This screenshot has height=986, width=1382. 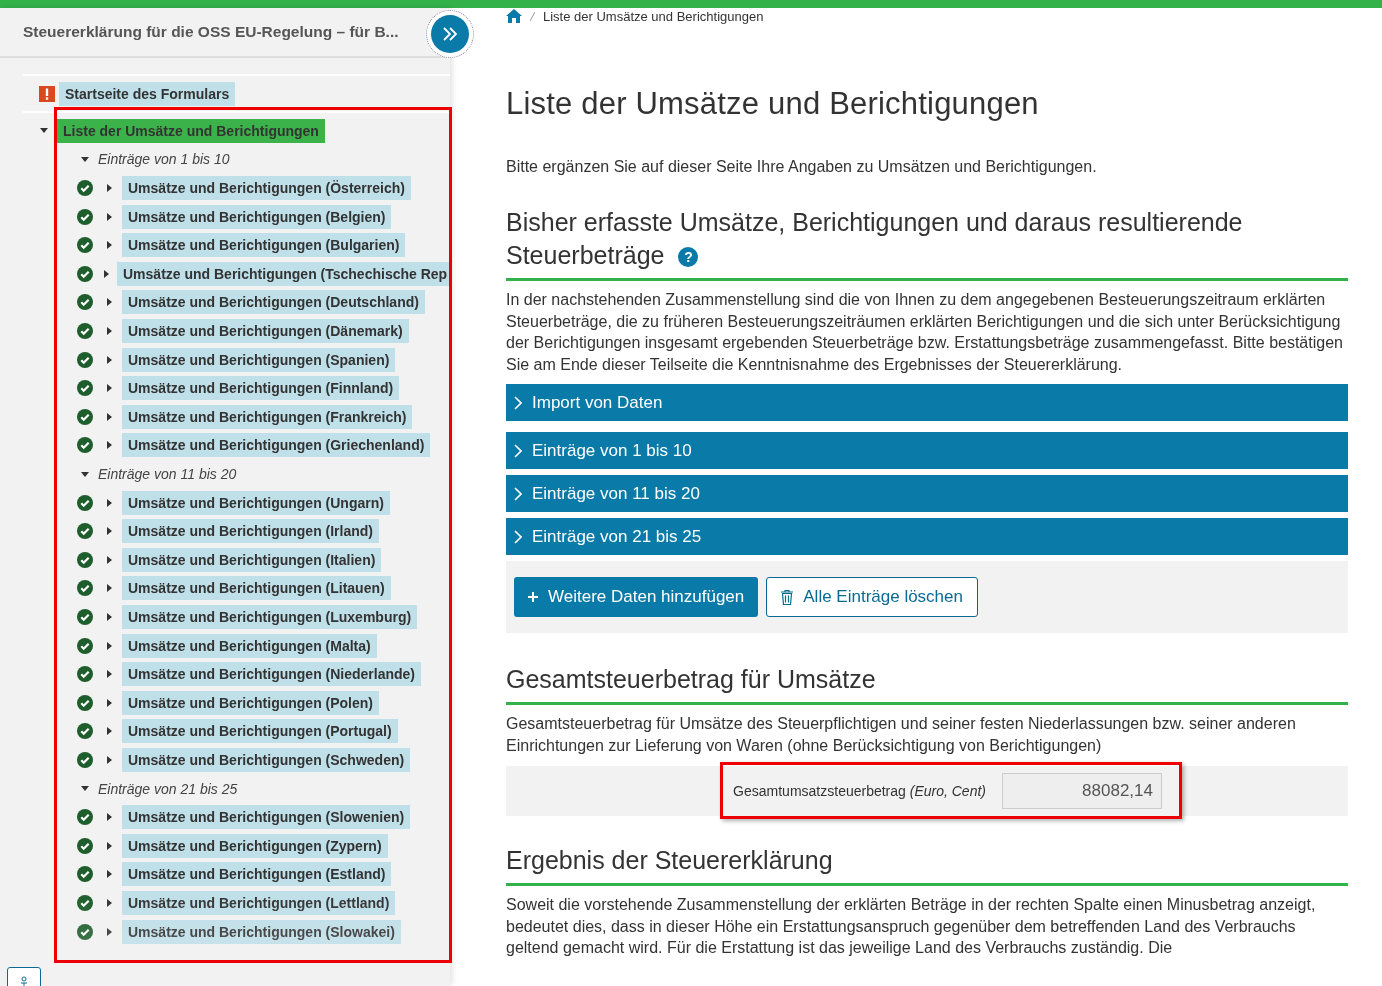 I want to click on delete-button: Alle Einträge löschen, so click(x=872, y=597).